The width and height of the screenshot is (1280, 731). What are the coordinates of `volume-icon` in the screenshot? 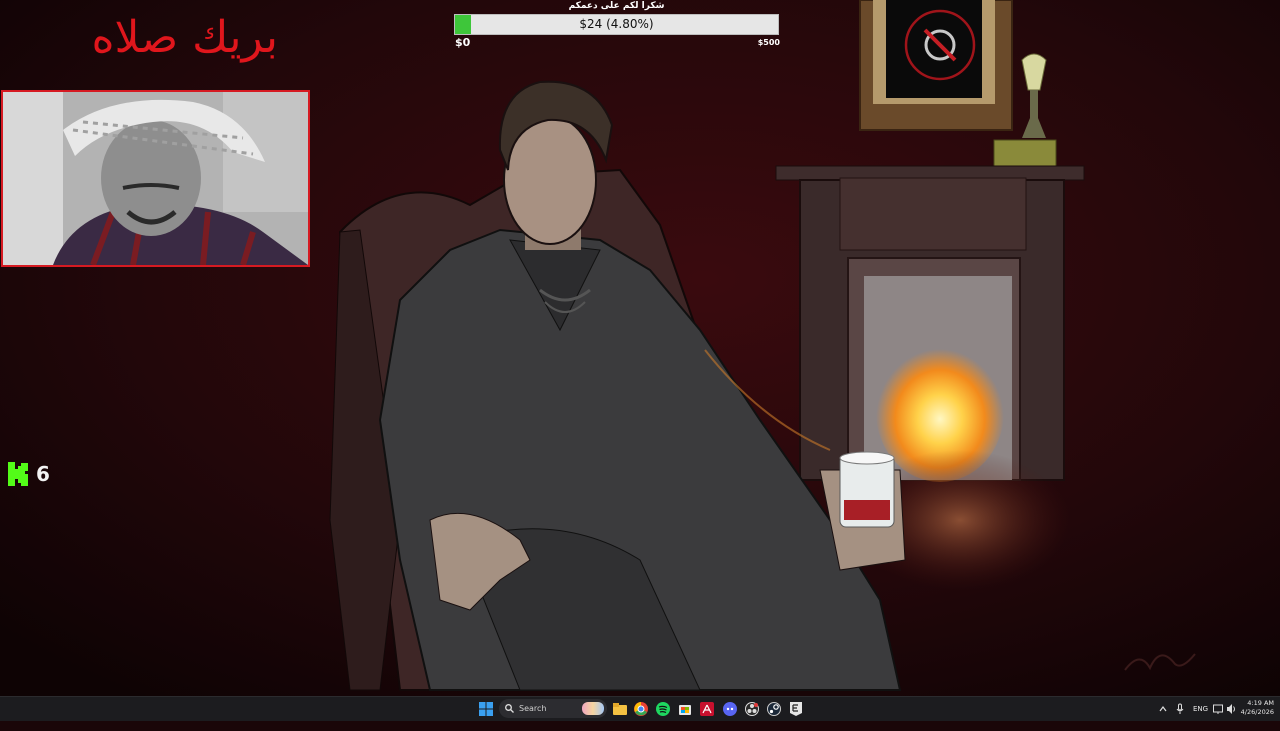 It's located at (1231, 709).